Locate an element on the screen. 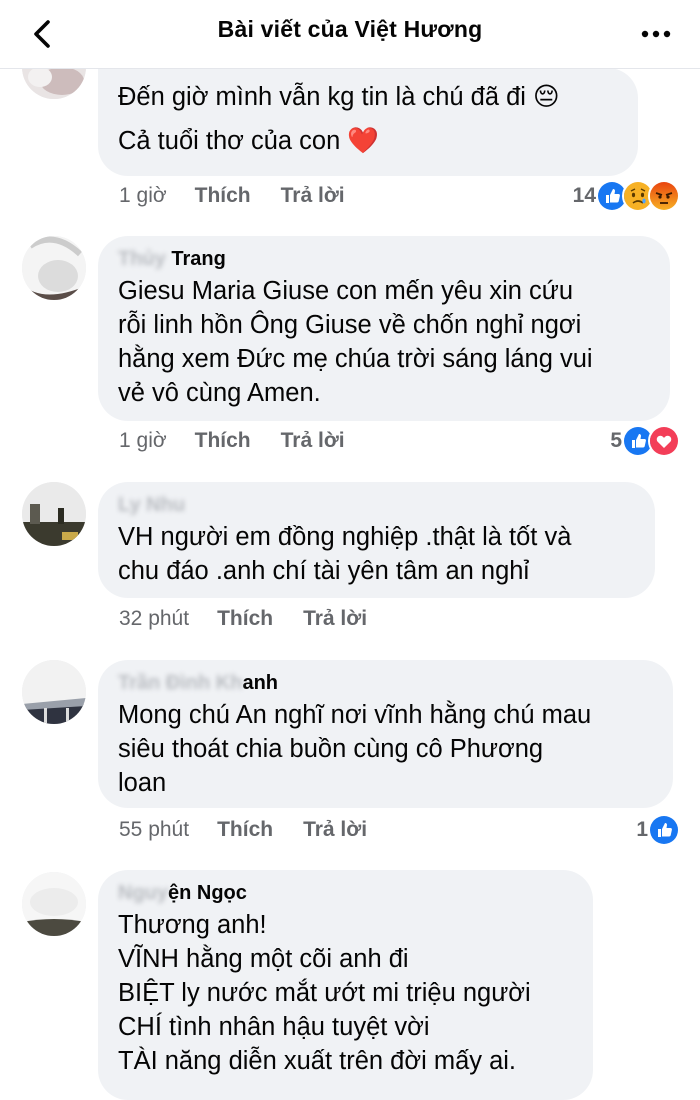 The height and width of the screenshot is (1100, 700). reaction-summary: 14 is located at coordinates (626, 196).